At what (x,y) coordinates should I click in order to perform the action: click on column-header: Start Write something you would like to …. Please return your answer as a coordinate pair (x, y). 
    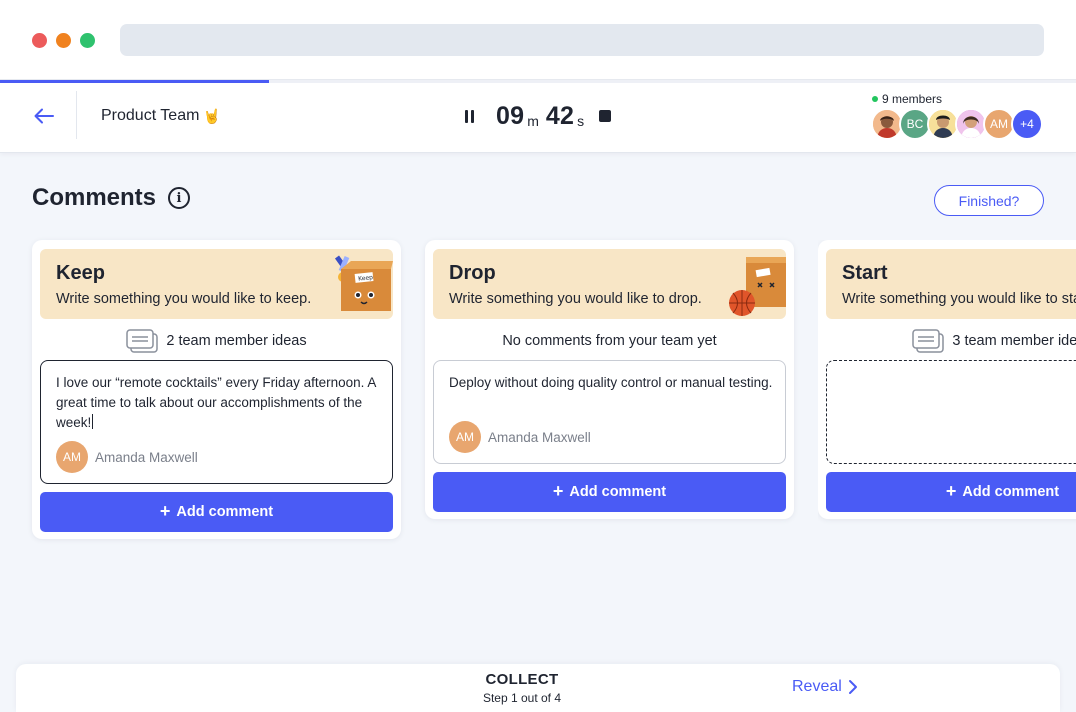
    Looking at the image, I should click on (951, 284).